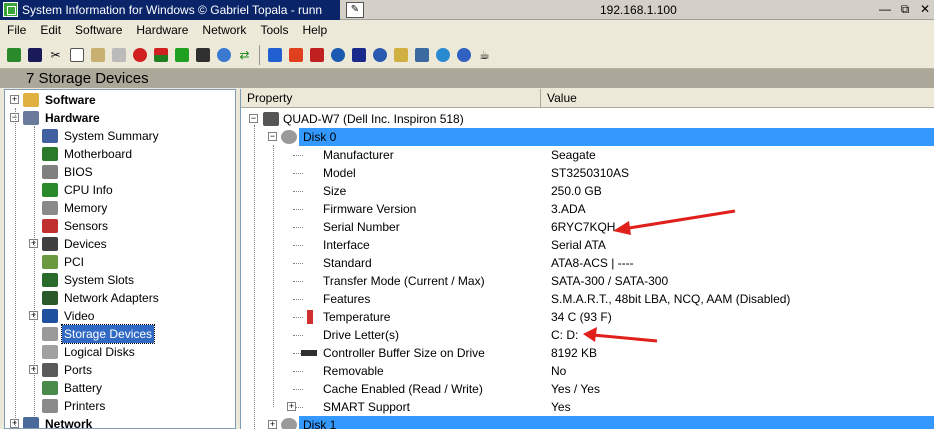 Image resolution: width=934 pixels, height=429 pixels. I want to click on globe-icon, so click(223, 54).